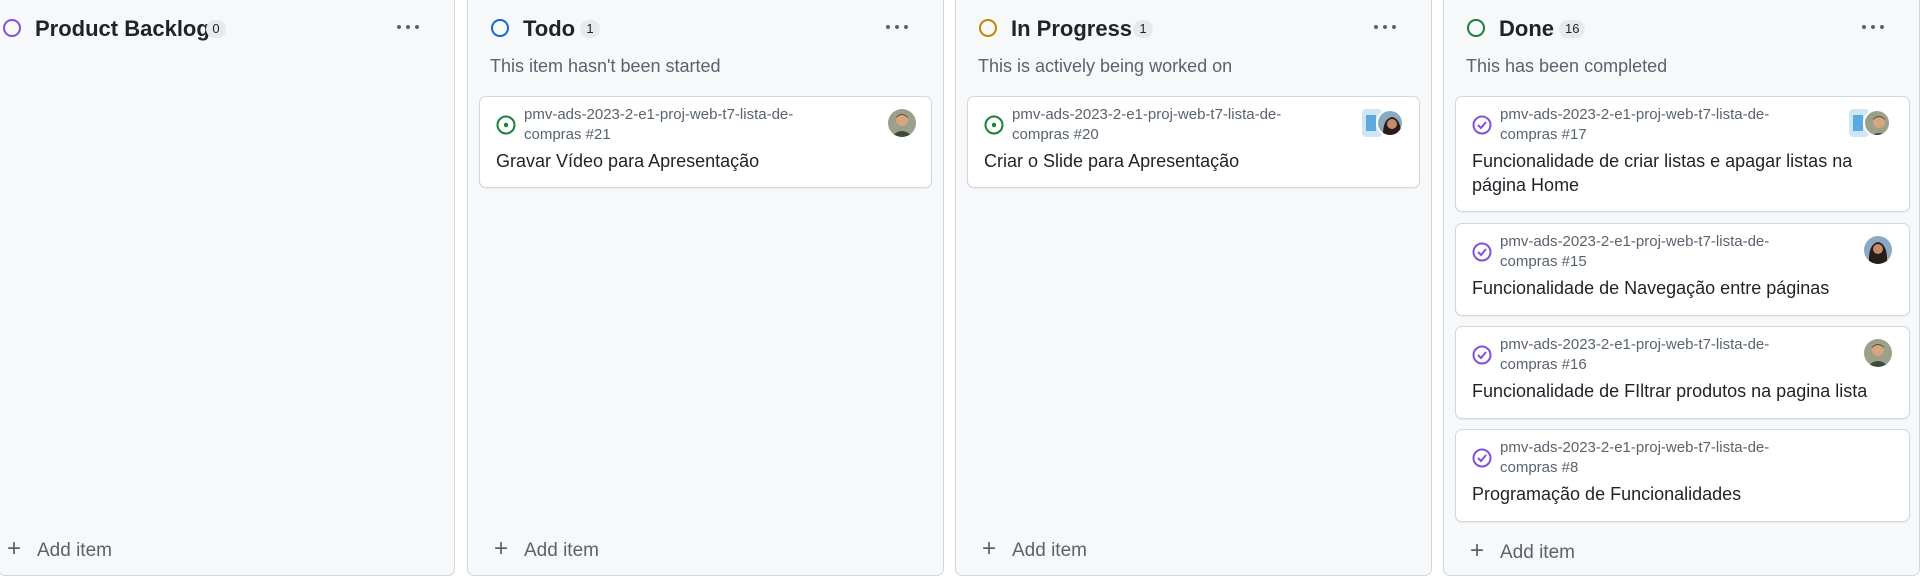 The image size is (1920, 580). Describe the element at coordinates (1193, 31) in the screenshot. I see `column-header: In Progress 1` at that location.